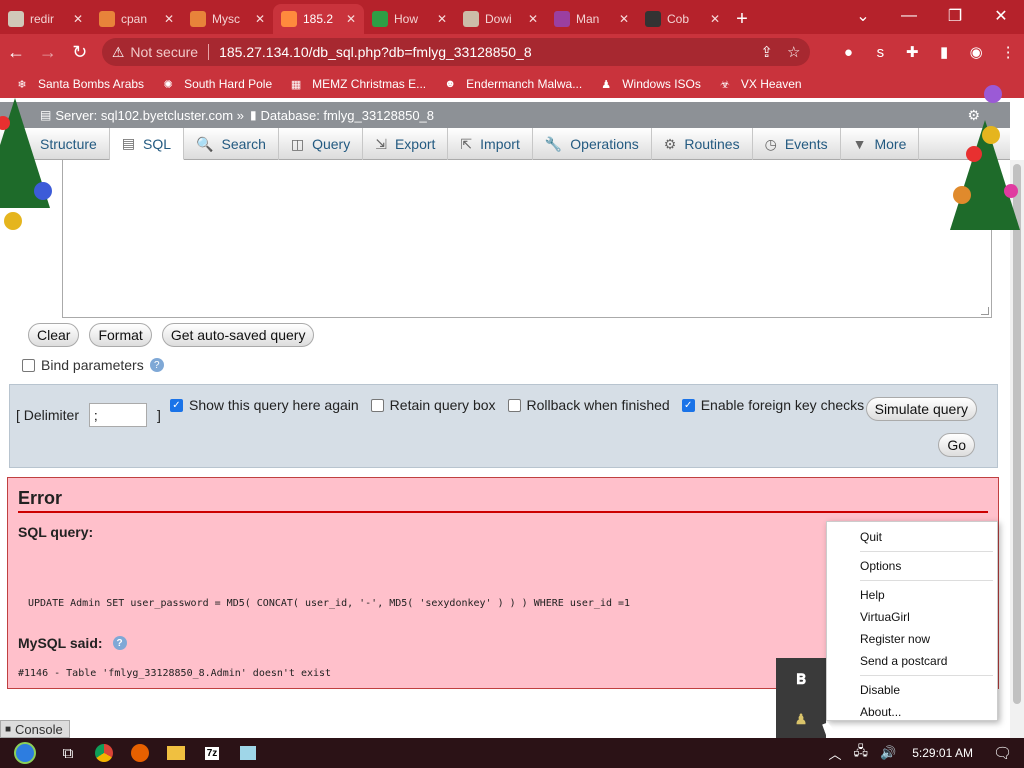  What do you see at coordinates (912, 566) in the screenshot?
I see `menu-item: Options` at bounding box center [912, 566].